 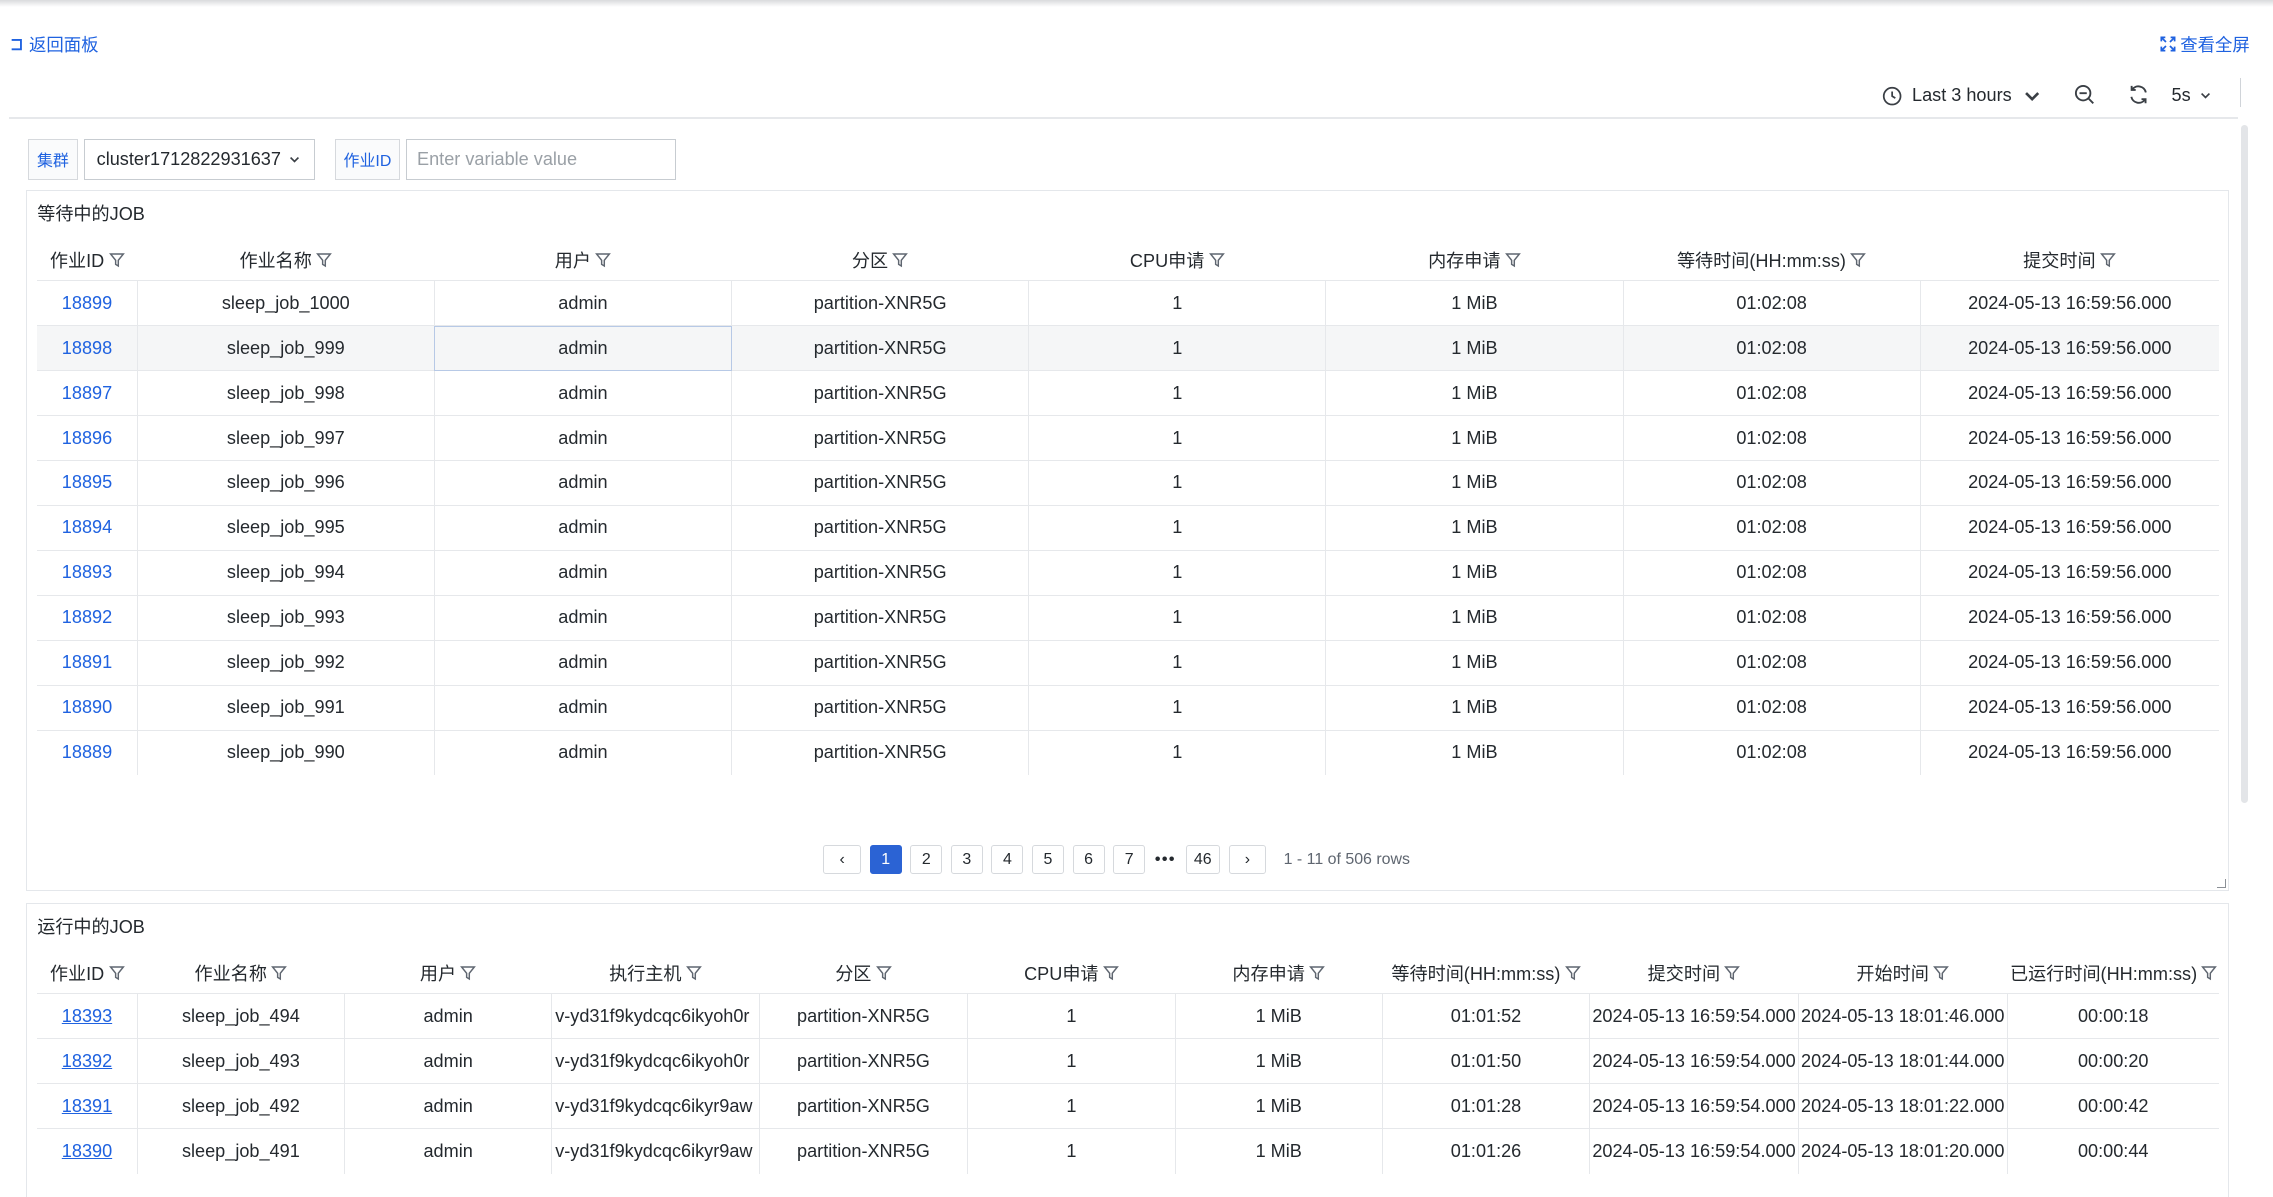 I want to click on table-cell: 18891, so click(x=87, y=662).